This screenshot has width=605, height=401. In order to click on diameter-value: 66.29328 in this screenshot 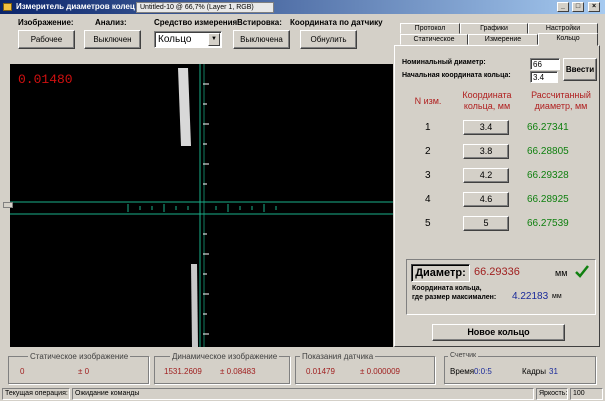, I will do `click(548, 175)`.